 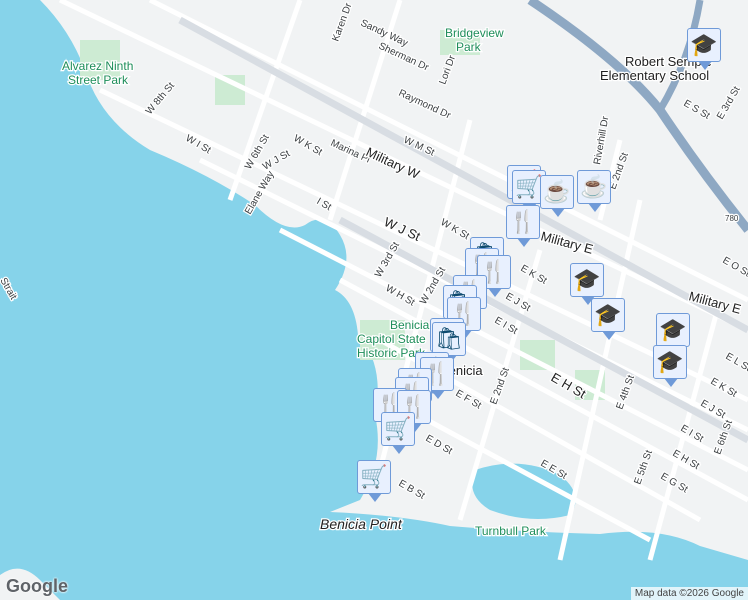 What do you see at coordinates (391, 339) in the screenshot?
I see `svg-text: Capitol State` at bounding box center [391, 339].